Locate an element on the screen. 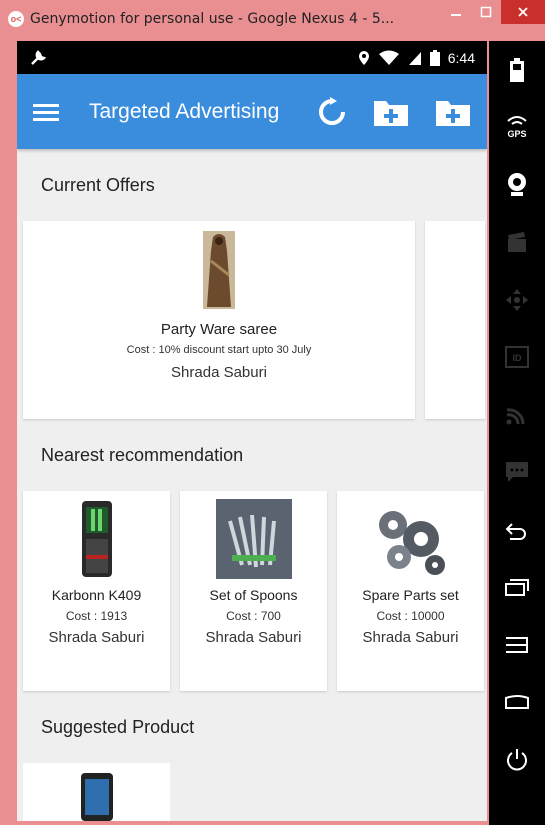 Image resolution: width=545 pixels, height=825 pixels. home-button is located at coordinates (517, 703).